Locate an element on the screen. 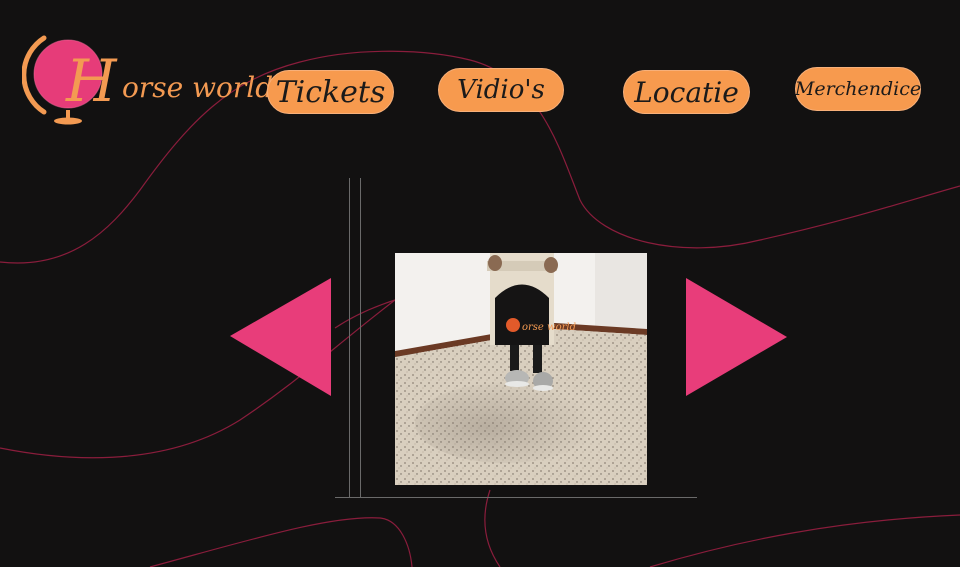 The width and height of the screenshot is (960, 567). merch-photo: orse world is located at coordinates (521, 369).